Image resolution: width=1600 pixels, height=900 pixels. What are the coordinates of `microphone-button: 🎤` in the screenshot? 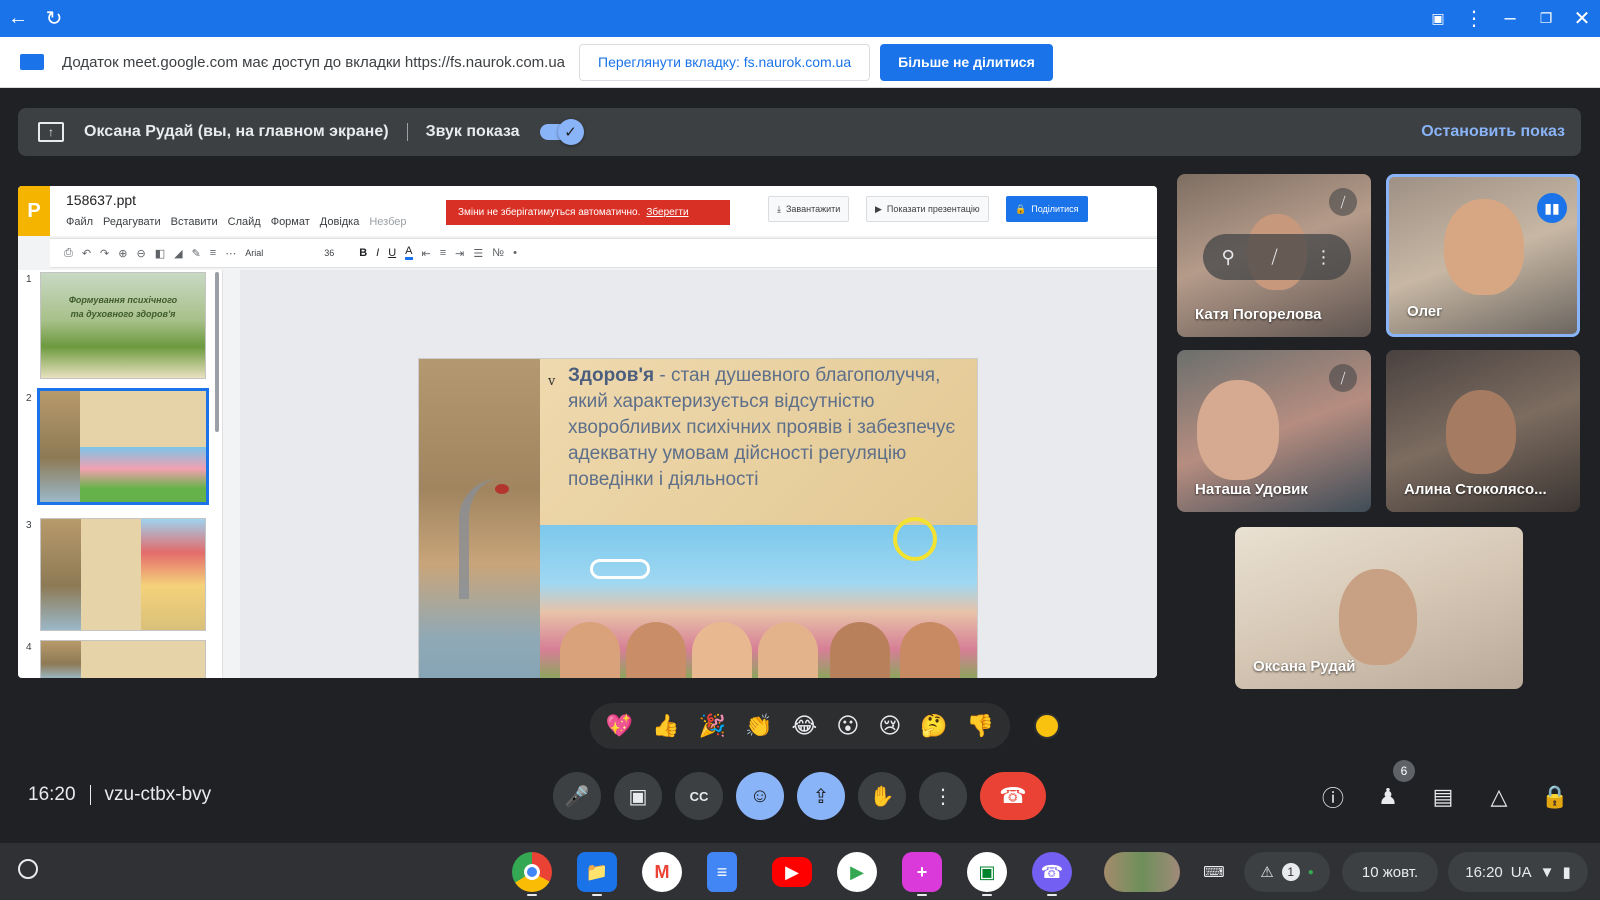 It's located at (577, 796).